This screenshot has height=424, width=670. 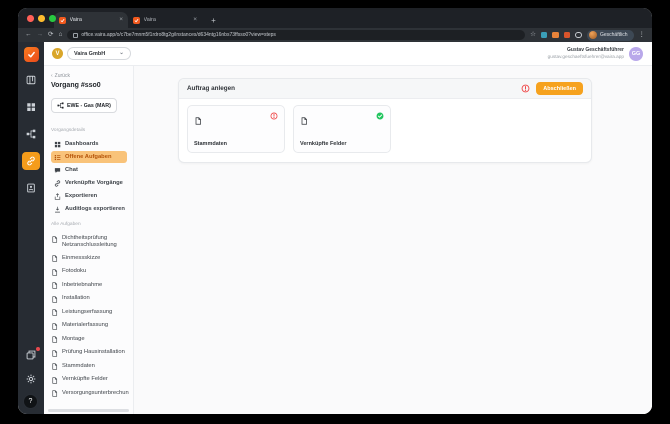 What do you see at coordinates (335, 18) in the screenshot?
I see `browser-tabstrip: Vaira Vaira` at bounding box center [335, 18].